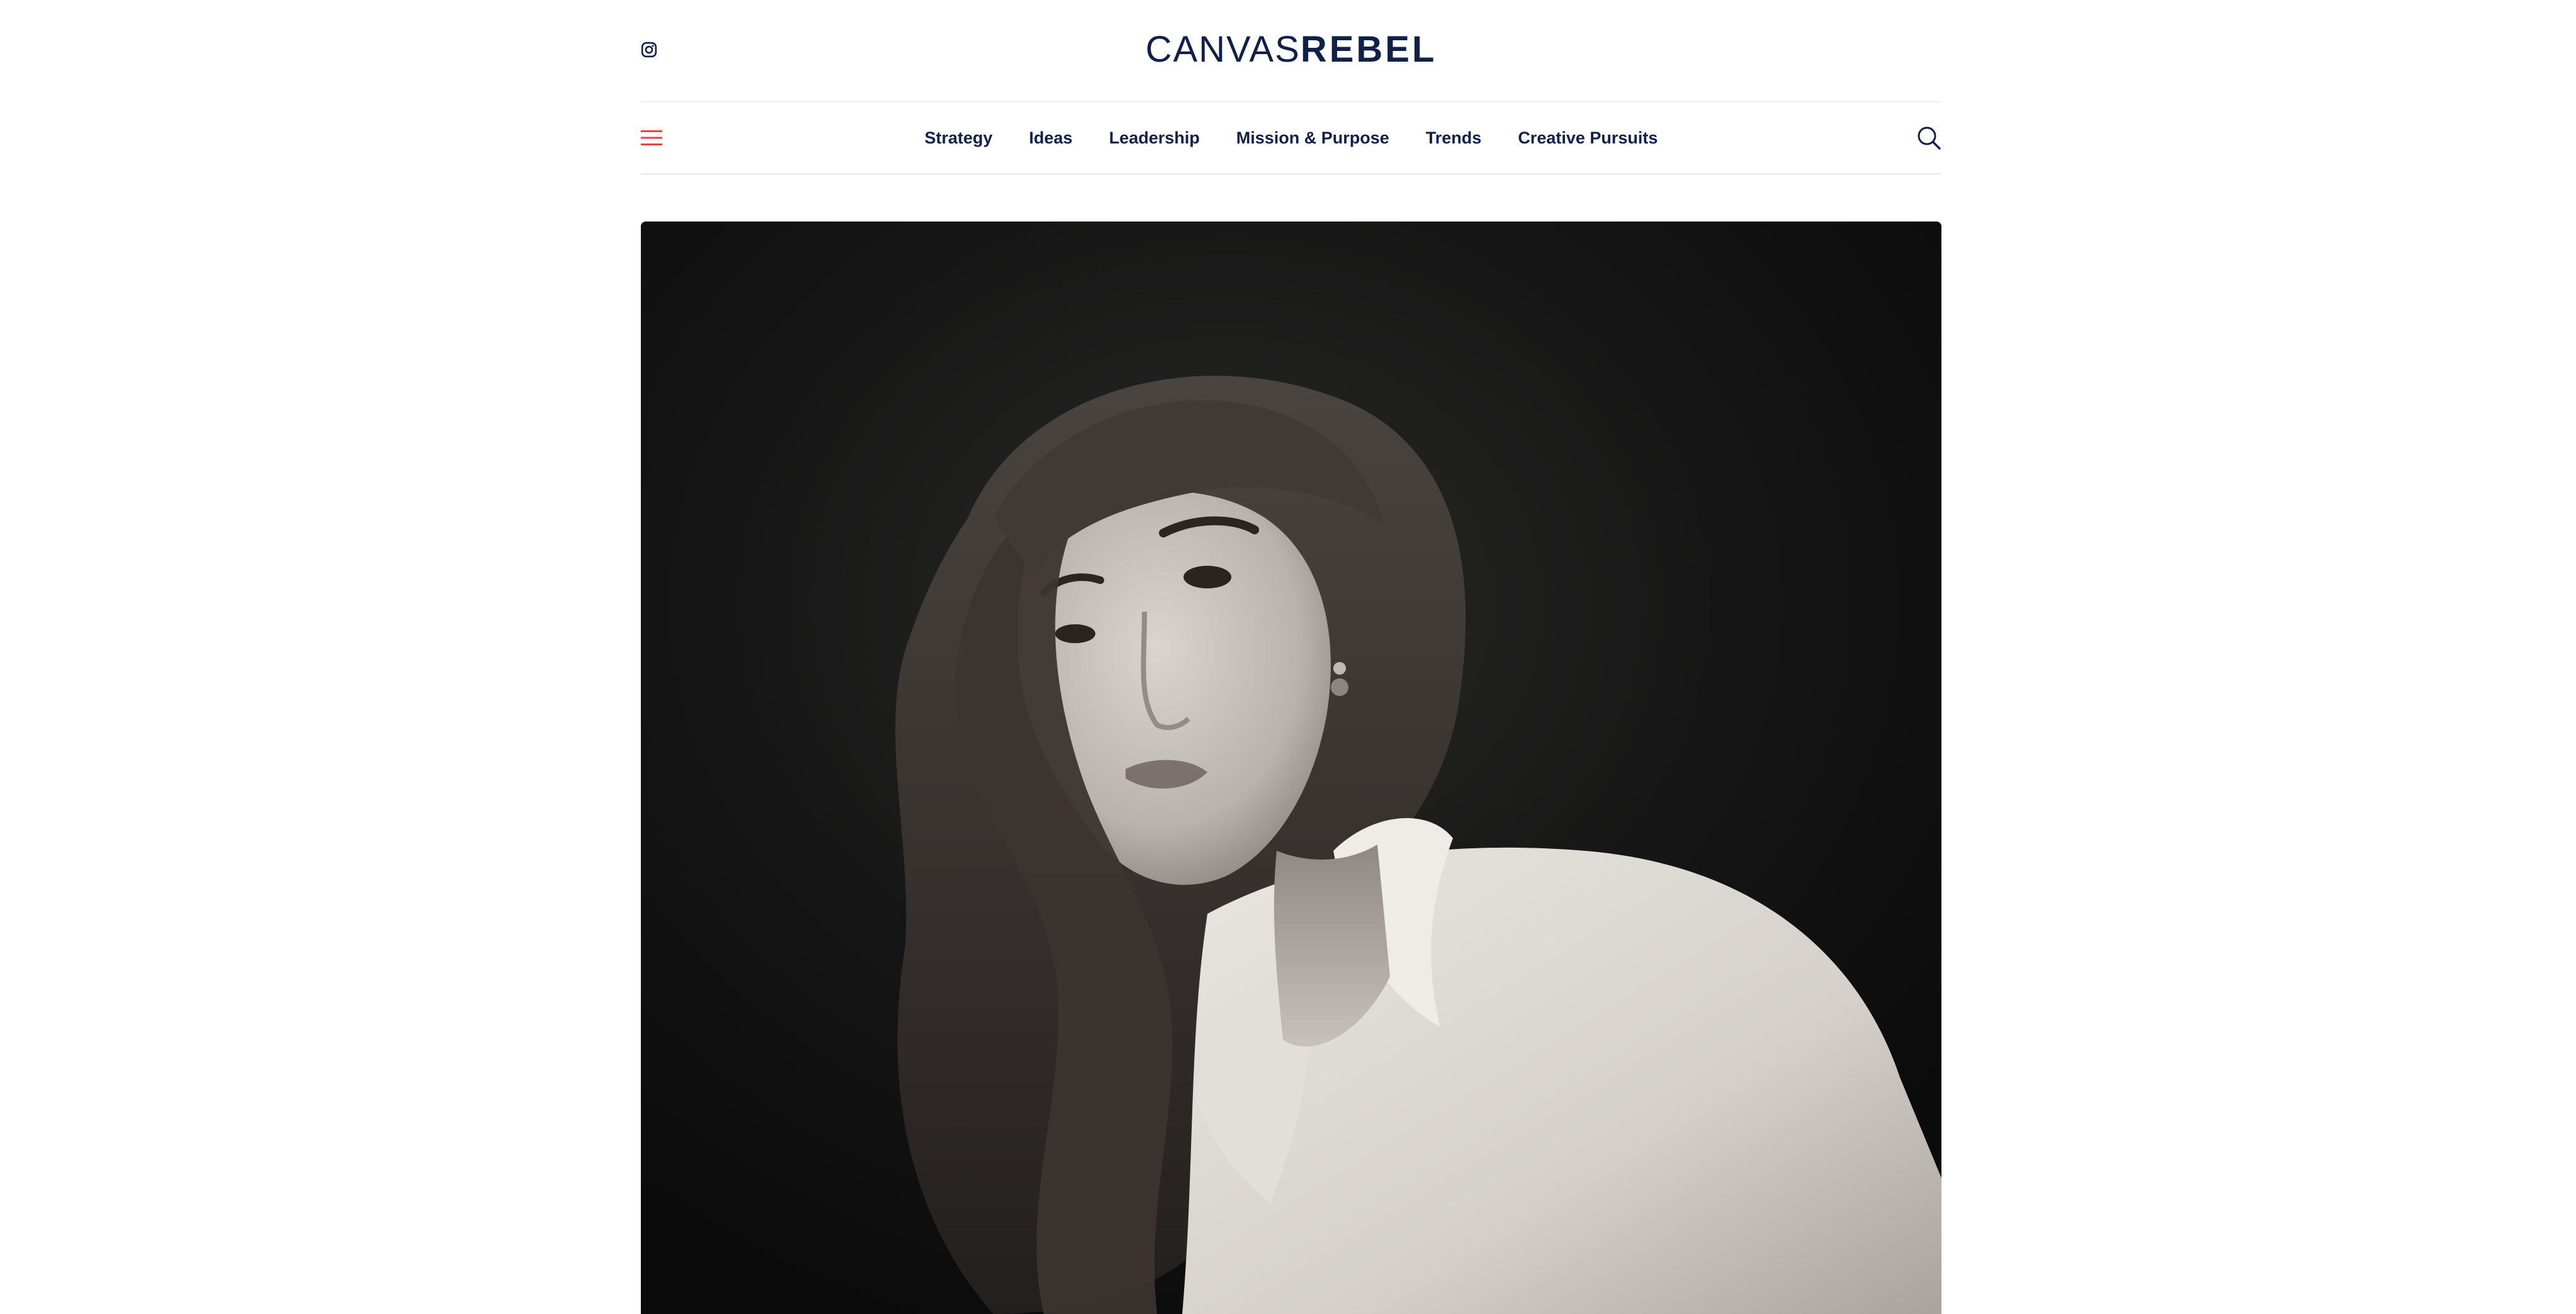 The width and height of the screenshot is (2576, 1314). I want to click on logo-text-bold: REBEL, so click(1368, 49).